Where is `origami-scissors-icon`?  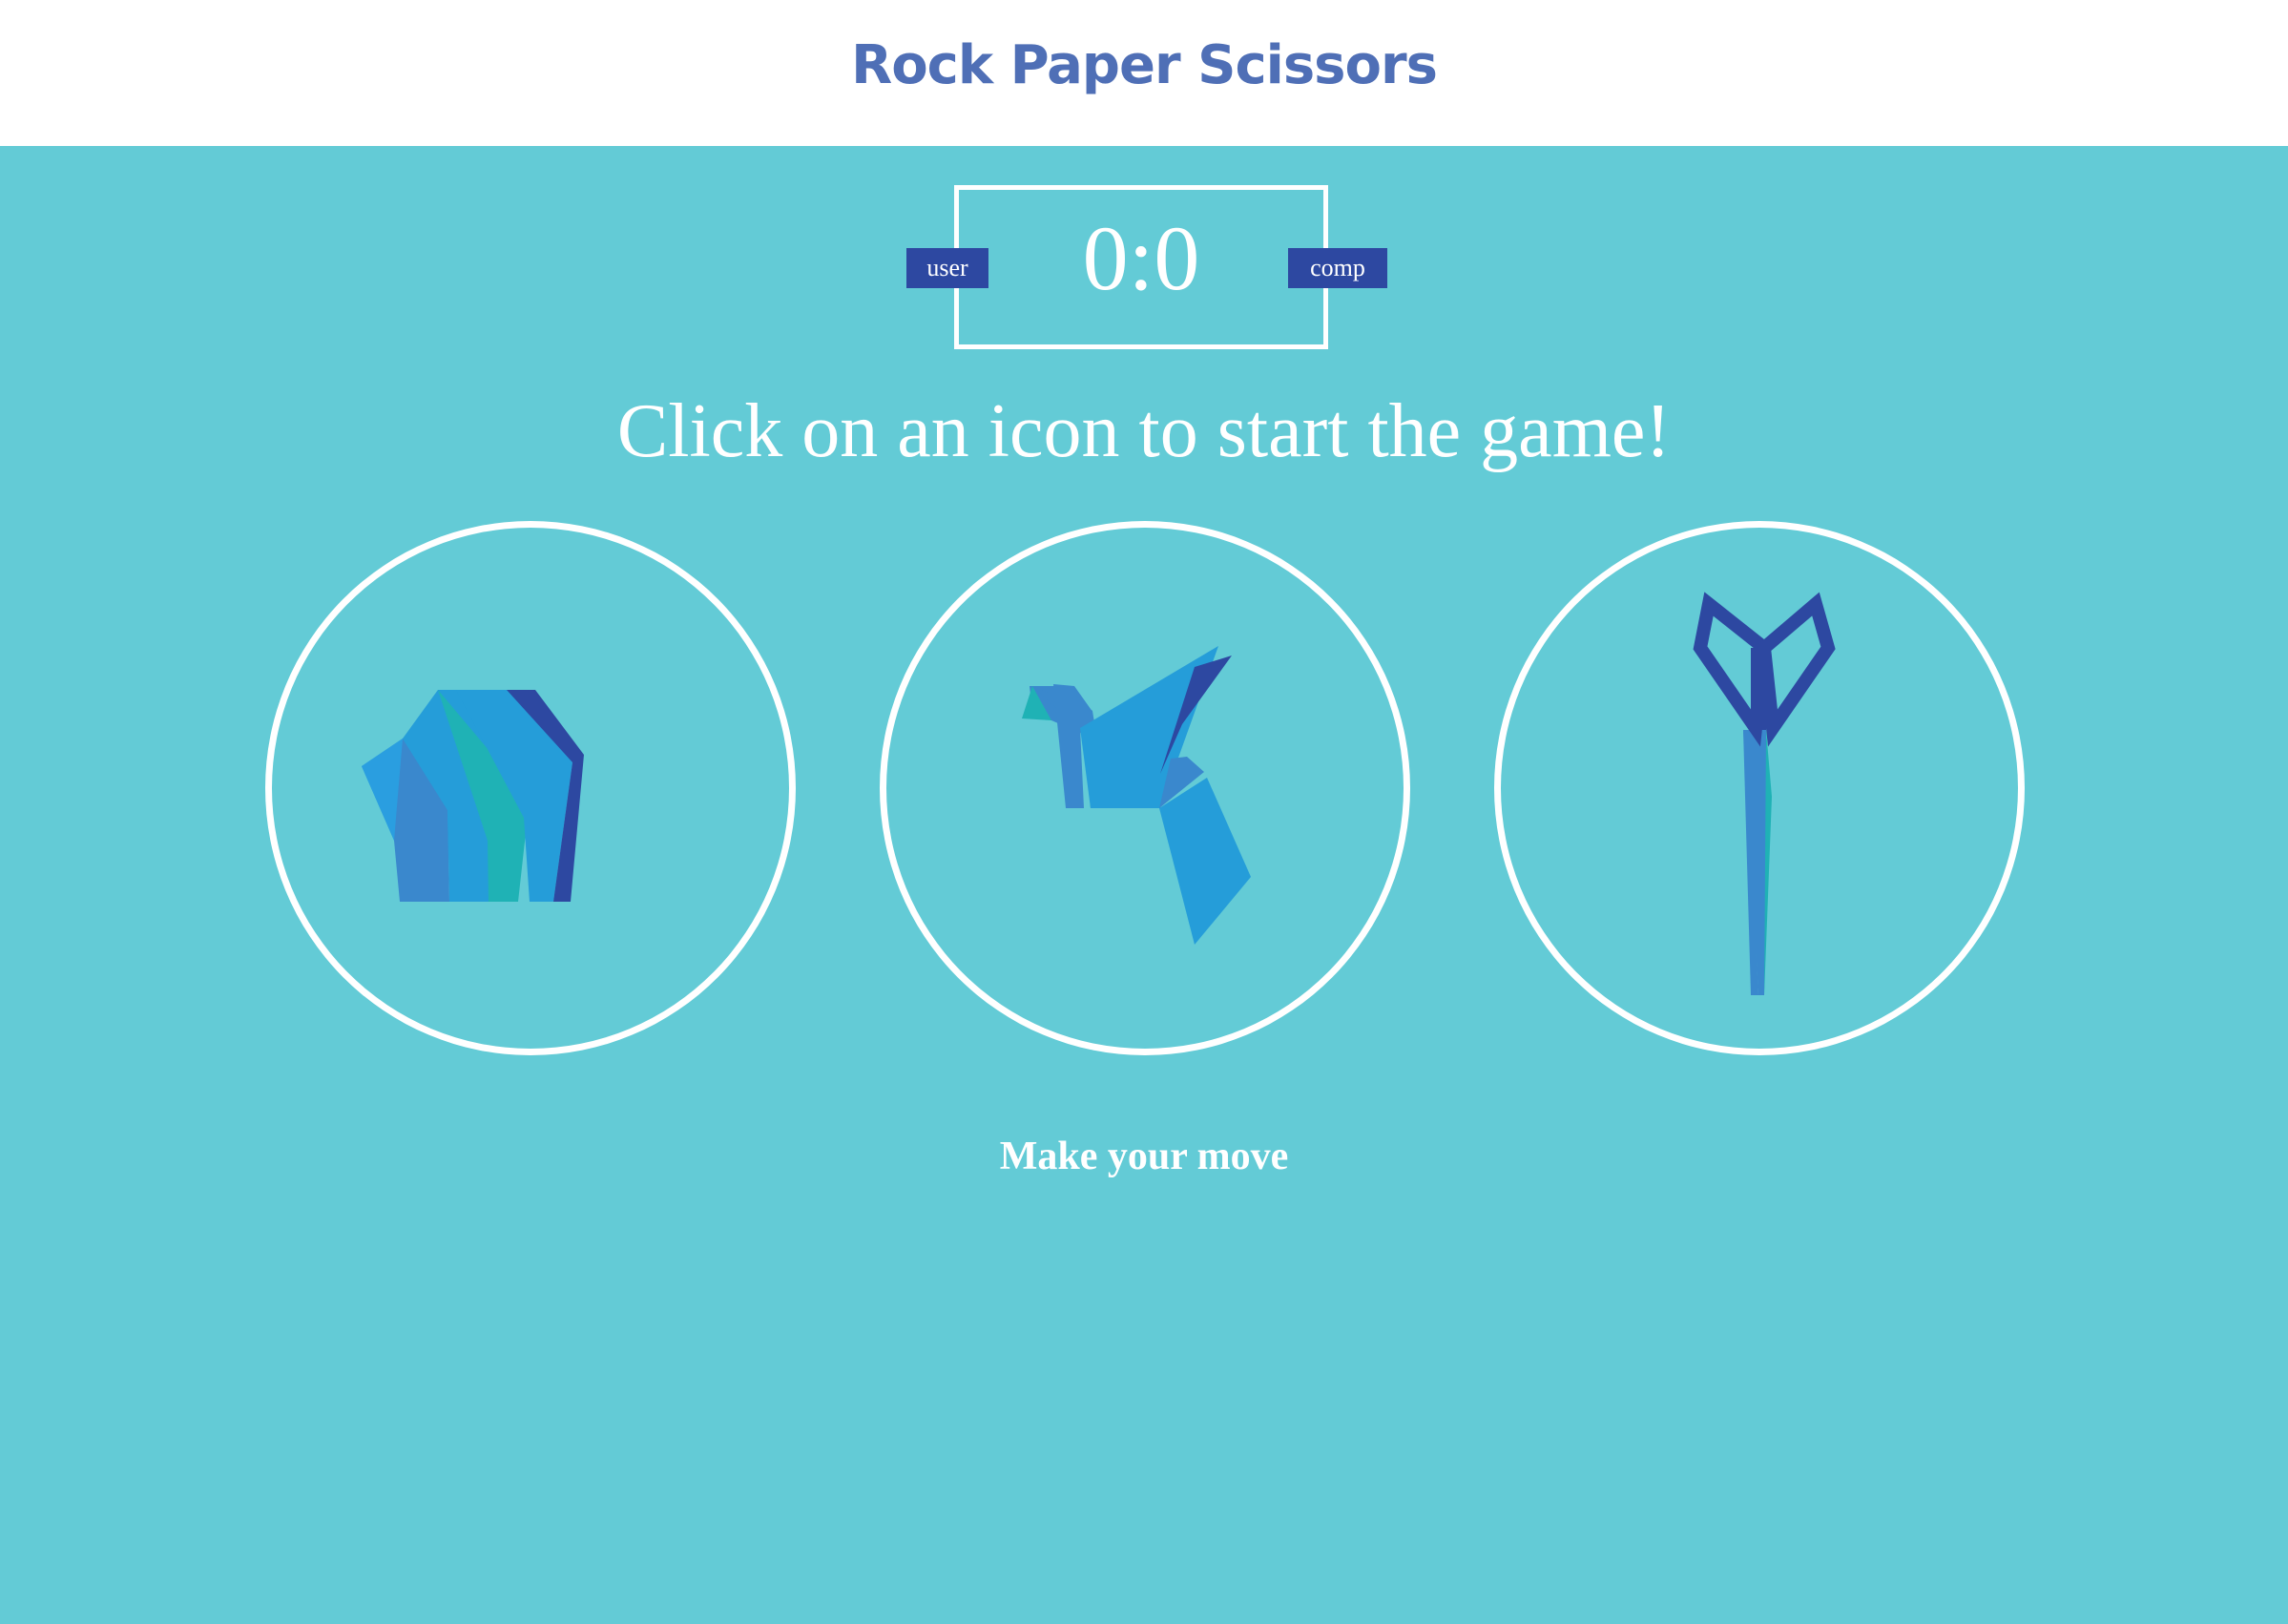 origami-scissors-icon is located at coordinates (1765, 793).